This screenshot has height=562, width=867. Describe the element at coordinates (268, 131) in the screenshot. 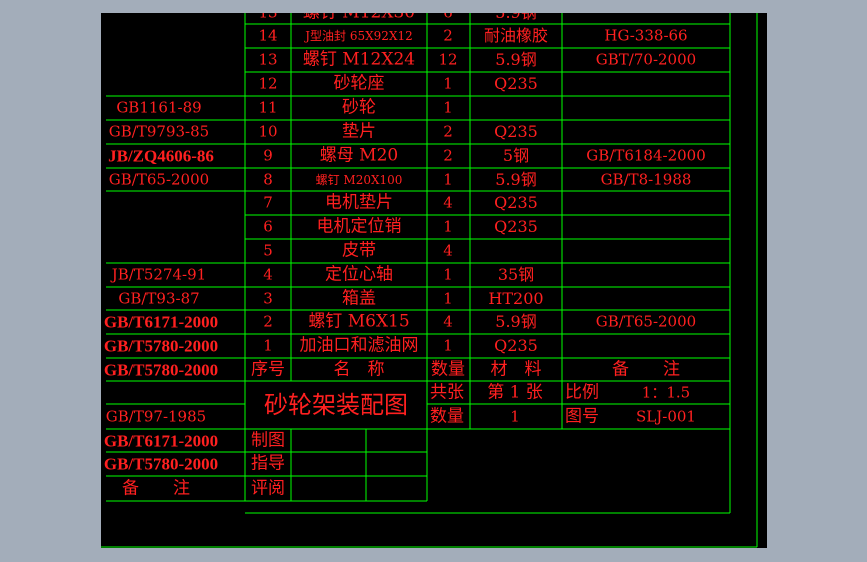

I see `part-number: 10` at that location.